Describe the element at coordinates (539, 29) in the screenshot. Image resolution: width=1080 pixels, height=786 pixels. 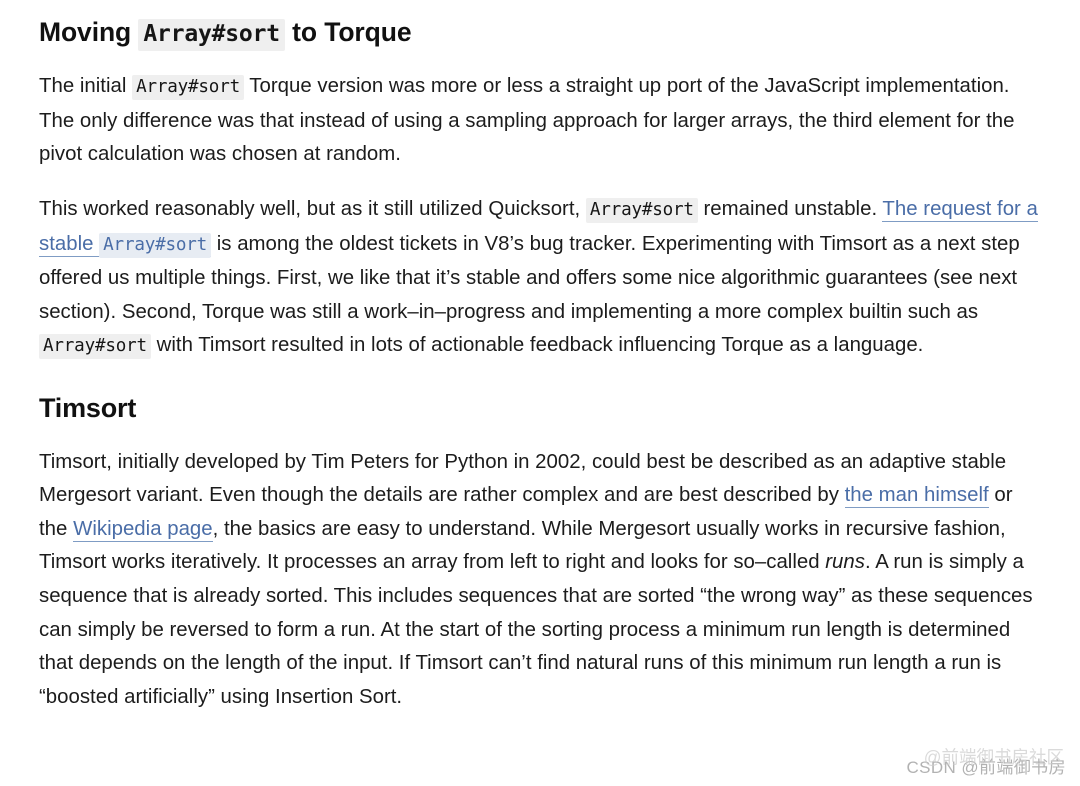
I see `page-title: Moving Array#sort to Torque` at that location.